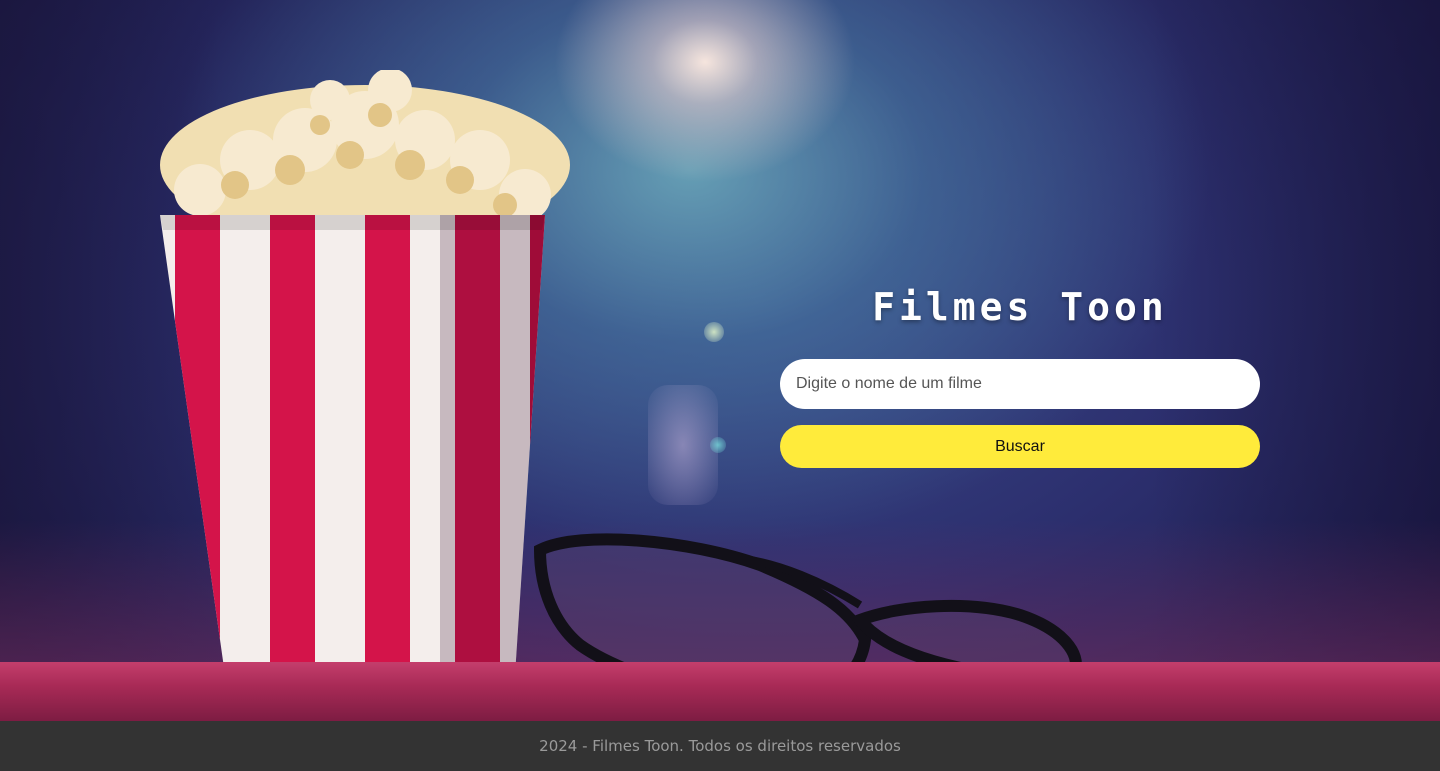 The height and width of the screenshot is (771, 1440). I want to click on cinema-seat, so click(720, 691).